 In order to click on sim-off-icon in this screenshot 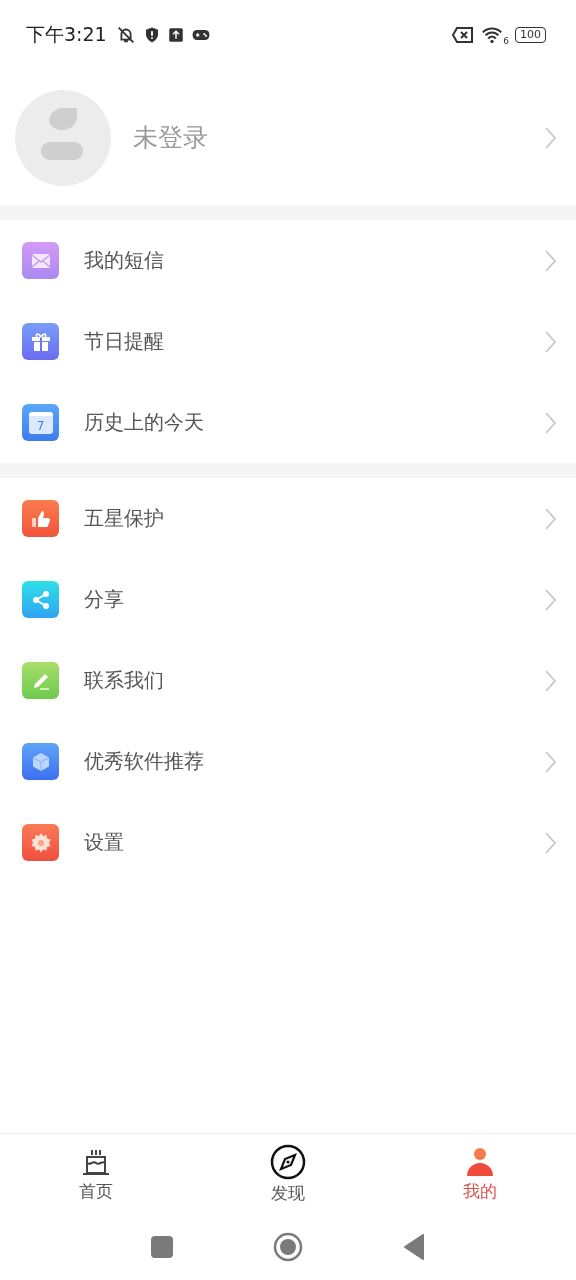, I will do `click(463, 35)`.